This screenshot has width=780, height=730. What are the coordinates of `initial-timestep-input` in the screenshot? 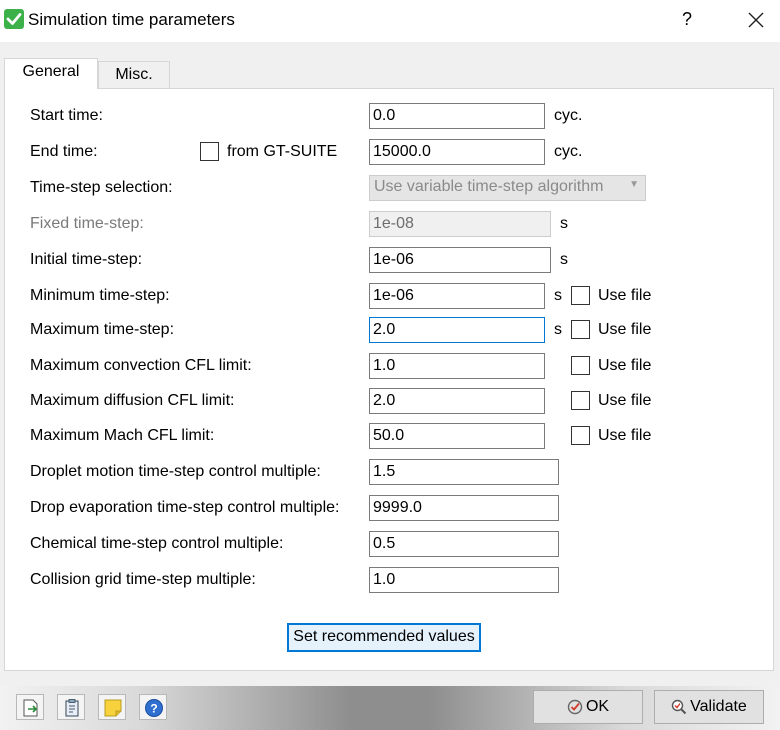 It's located at (460, 260).